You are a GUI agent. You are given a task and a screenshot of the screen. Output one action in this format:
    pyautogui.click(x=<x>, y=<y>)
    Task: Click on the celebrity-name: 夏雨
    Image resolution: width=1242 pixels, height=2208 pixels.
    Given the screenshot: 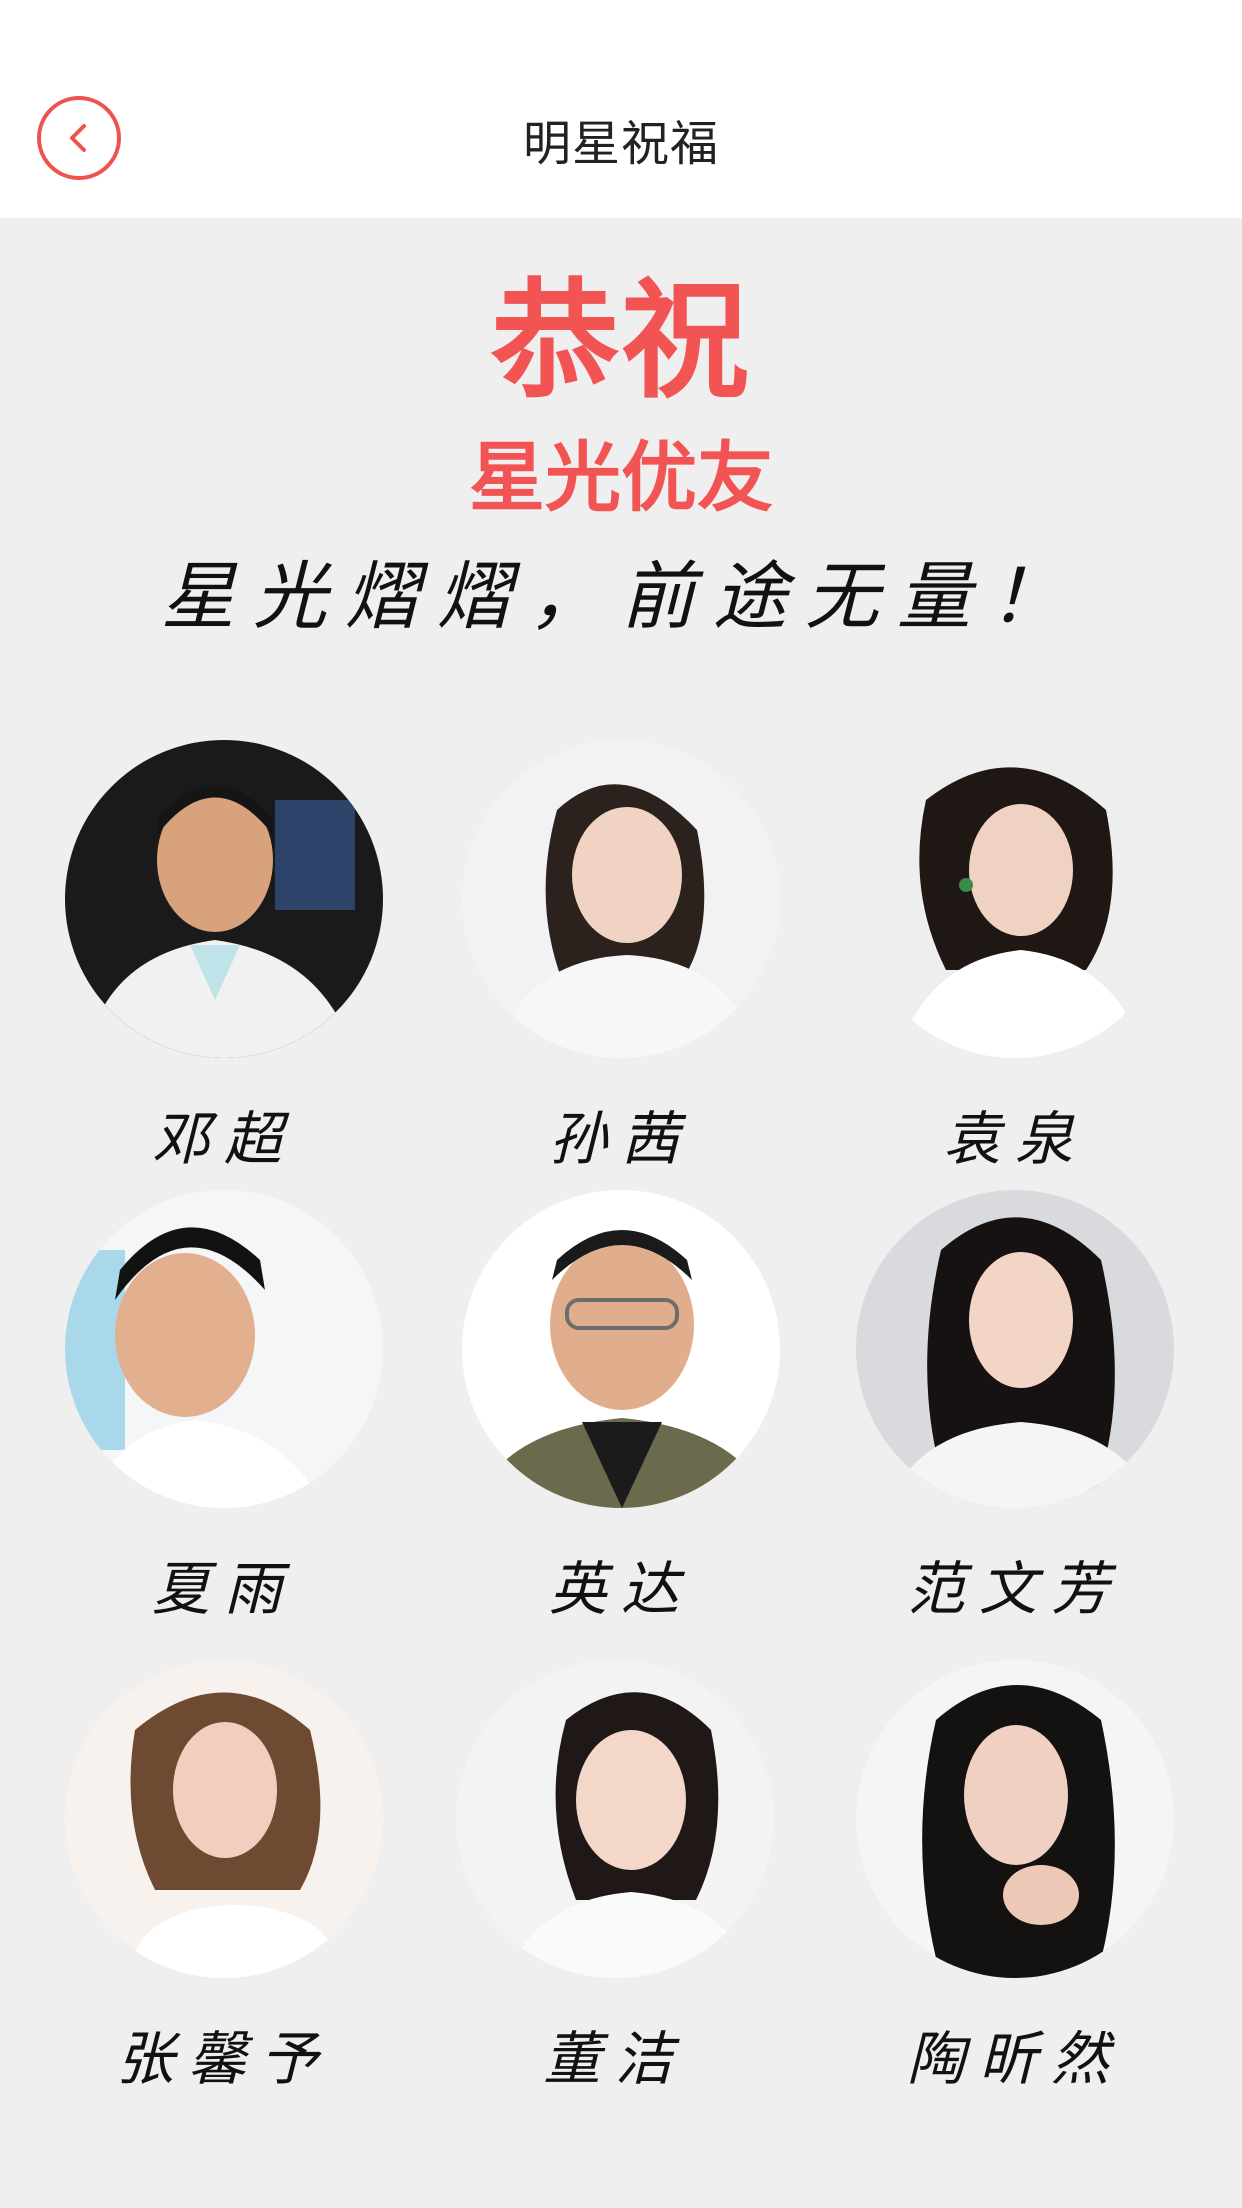 What is the action you would take?
    pyautogui.click(x=223, y=1589)
    